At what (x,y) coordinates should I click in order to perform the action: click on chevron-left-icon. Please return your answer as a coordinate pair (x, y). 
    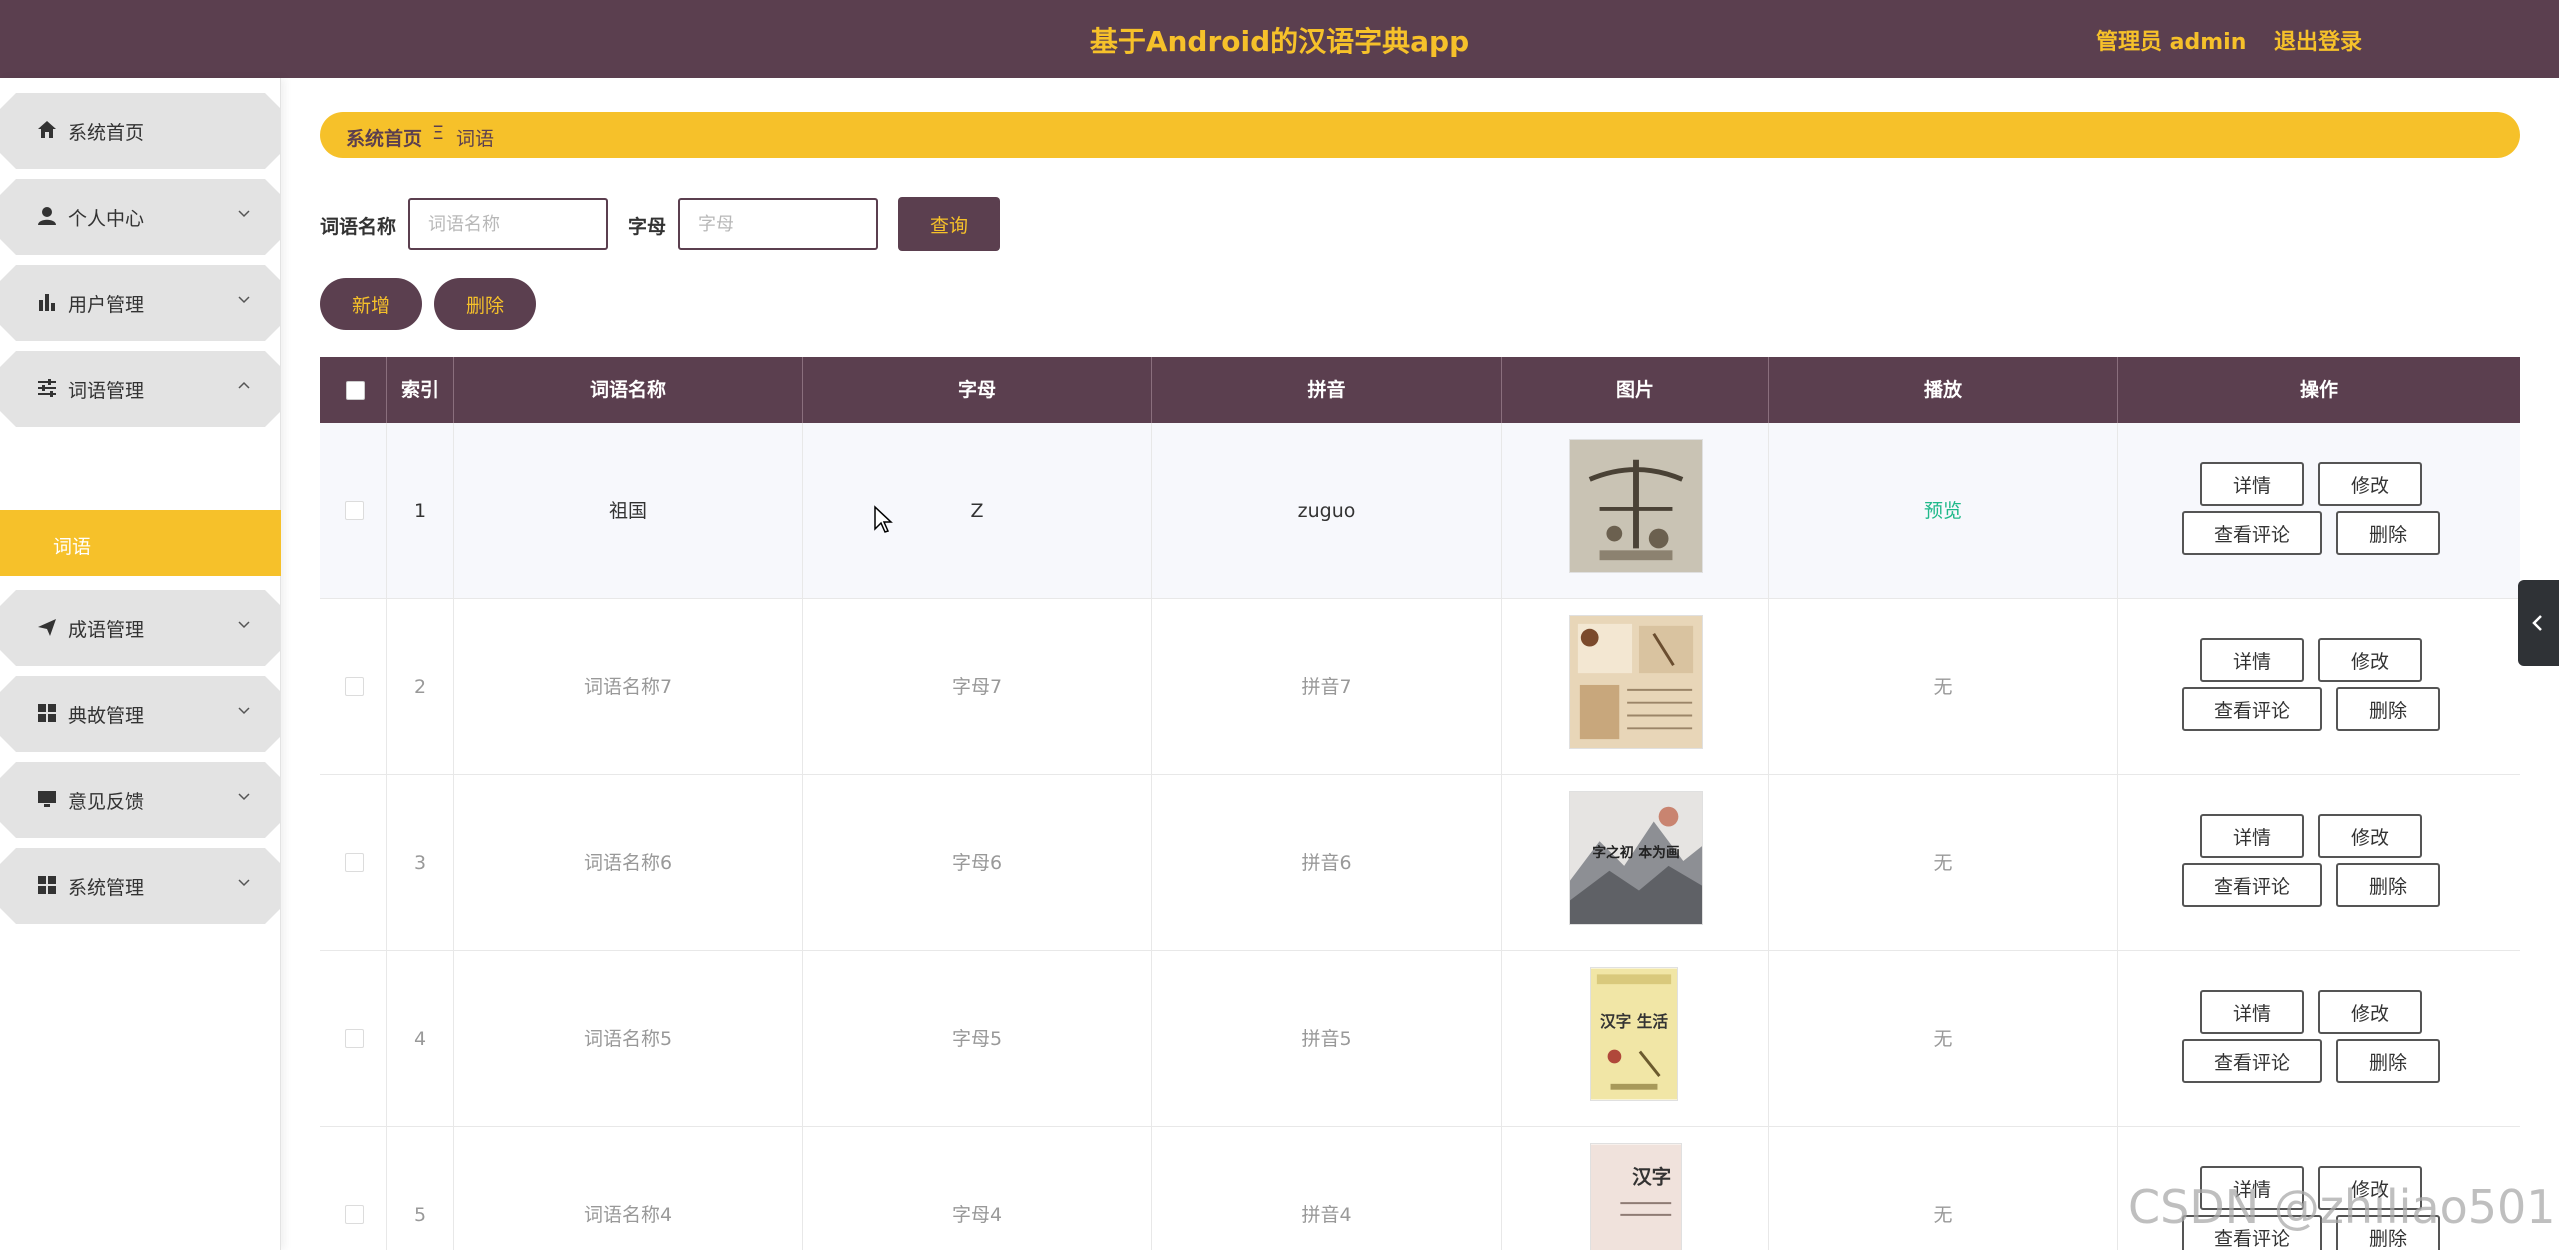
    Looking at the image, I should click on (2537, 623).